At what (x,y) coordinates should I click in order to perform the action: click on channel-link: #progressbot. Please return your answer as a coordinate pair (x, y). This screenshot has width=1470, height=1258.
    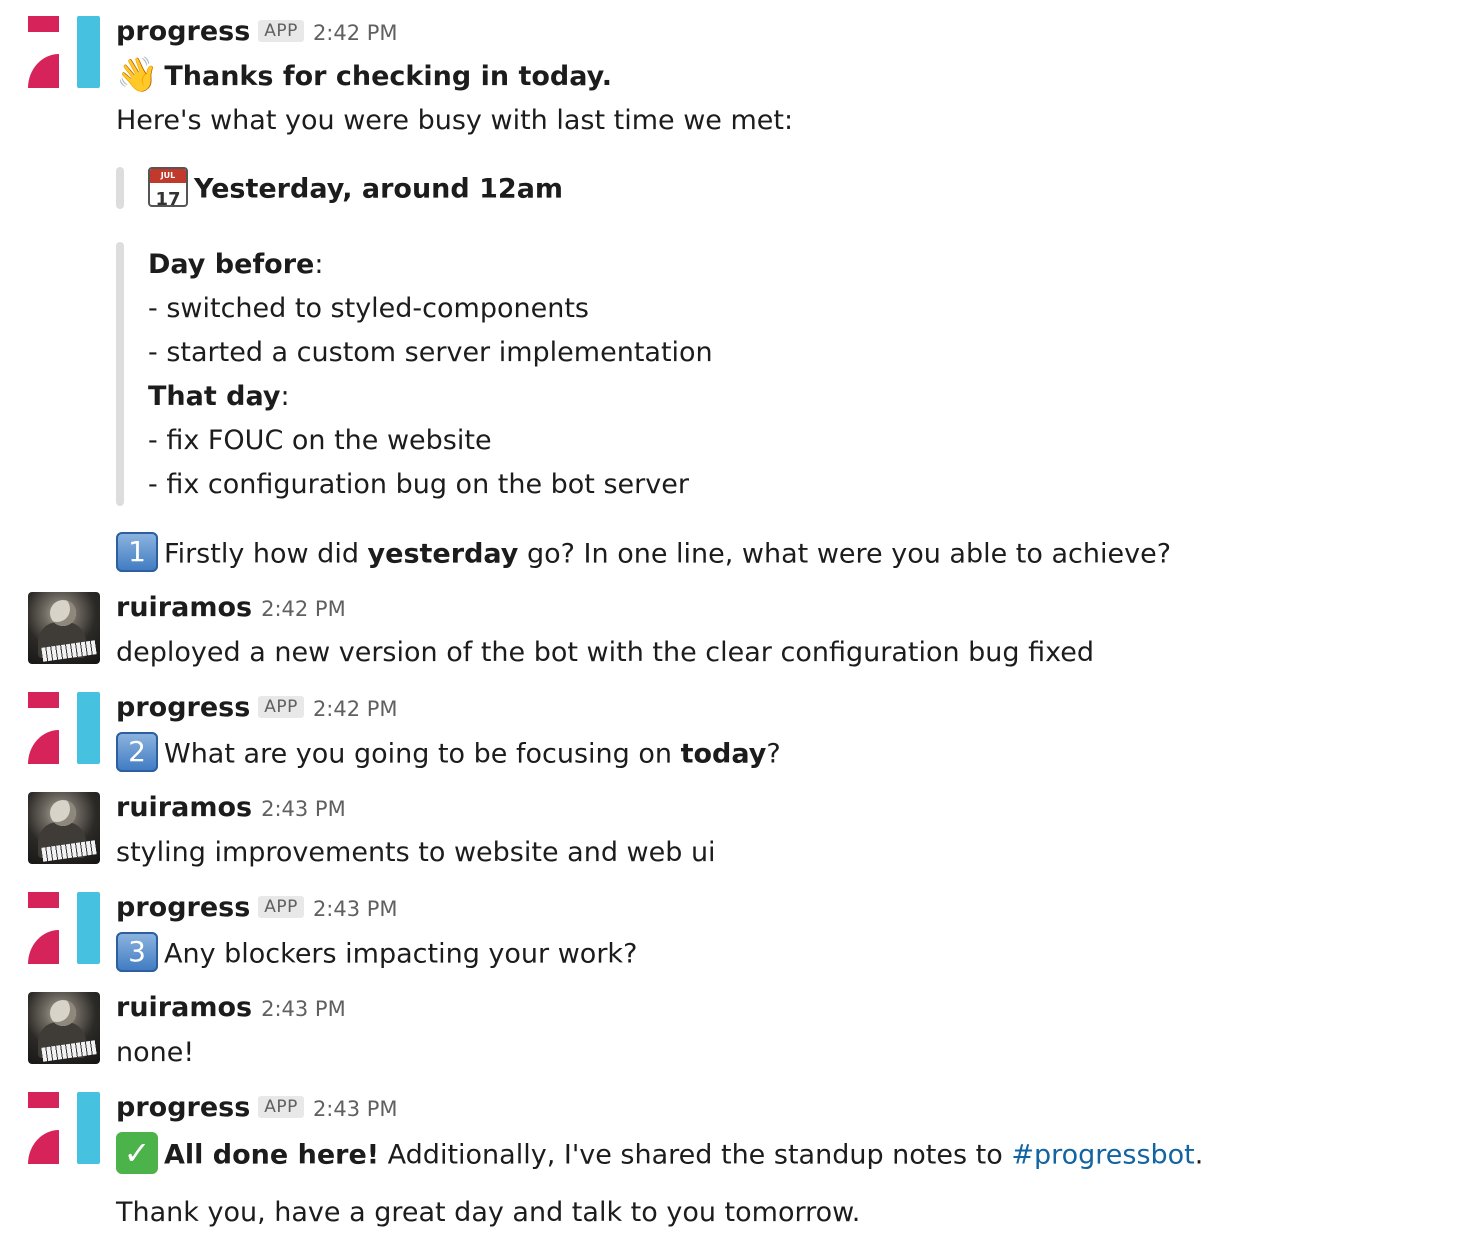
    Looking at the image, I should click on (1102, 1155).